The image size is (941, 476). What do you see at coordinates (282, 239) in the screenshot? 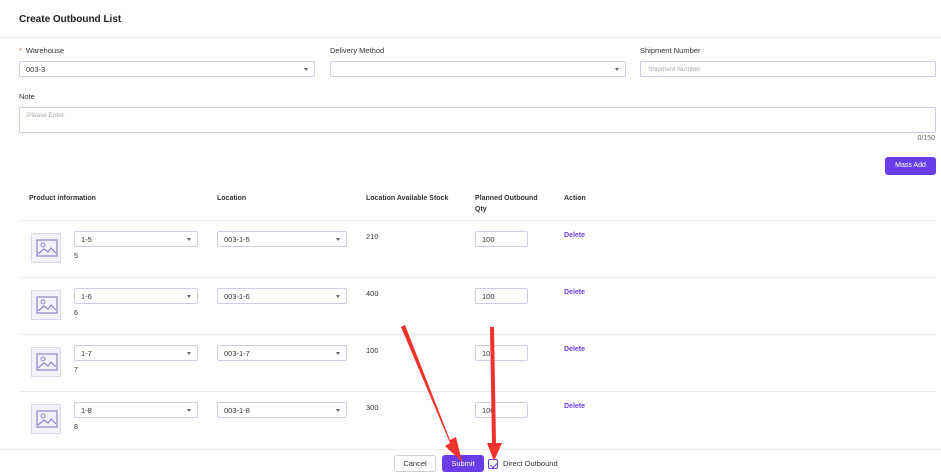
I see `location-select: 003-1-5` at bounding box center [282, 239].